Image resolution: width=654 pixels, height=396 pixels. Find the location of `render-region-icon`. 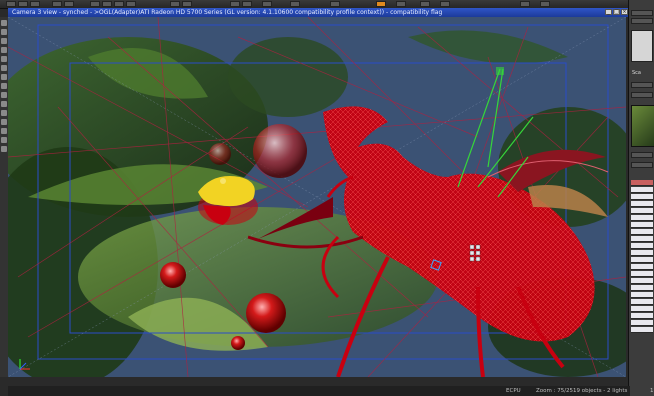

render-region-icon is located at coordinates (401, 4).